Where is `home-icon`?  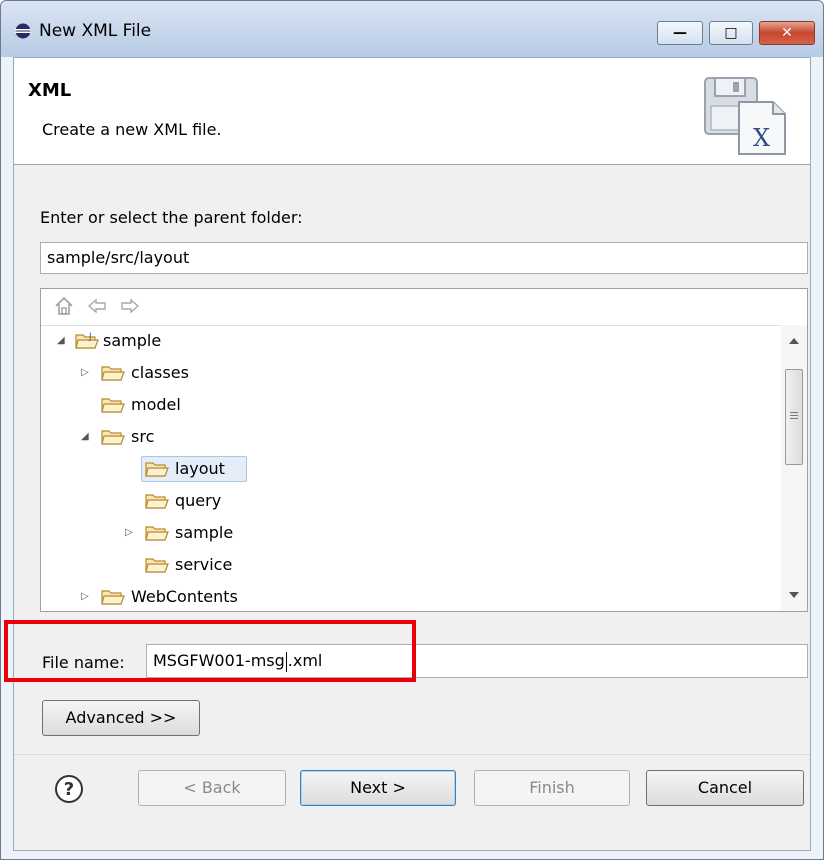 home-icon is located at coordinates (64, 306).